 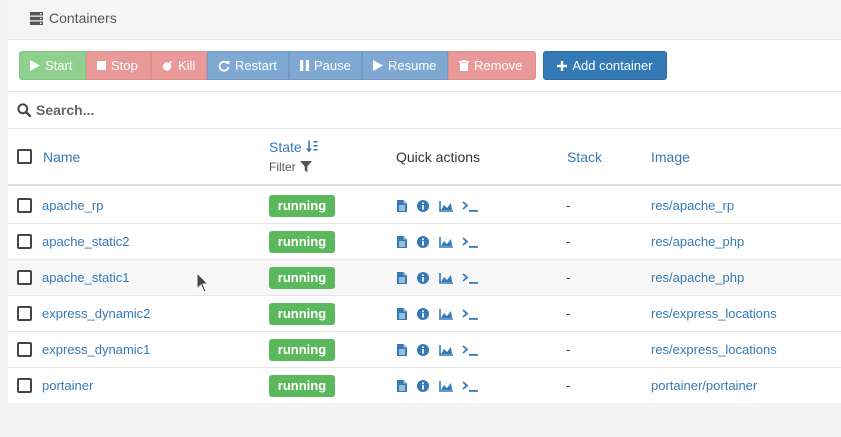 I want to click on mouse-pointer-icon, so click(x=203, y=282).